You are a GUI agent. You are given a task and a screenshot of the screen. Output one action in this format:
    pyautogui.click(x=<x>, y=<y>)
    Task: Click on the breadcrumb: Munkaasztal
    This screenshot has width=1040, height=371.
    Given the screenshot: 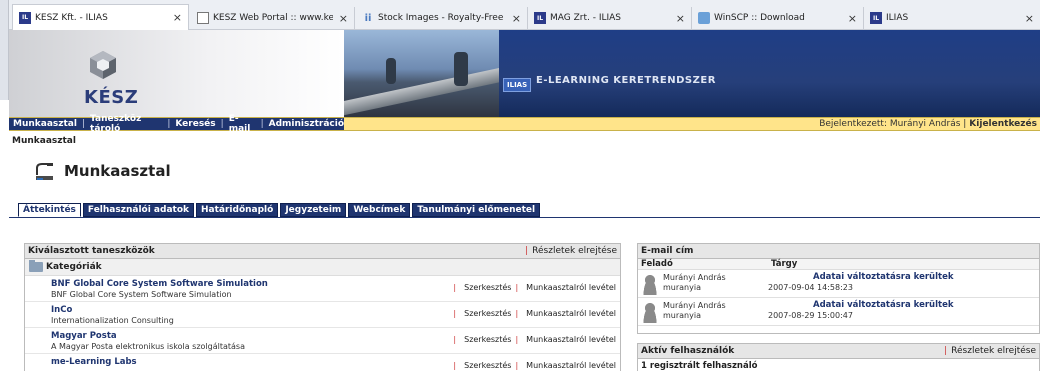 What is the action you would take?
    pyautogui.click(x=44, y=141)
    